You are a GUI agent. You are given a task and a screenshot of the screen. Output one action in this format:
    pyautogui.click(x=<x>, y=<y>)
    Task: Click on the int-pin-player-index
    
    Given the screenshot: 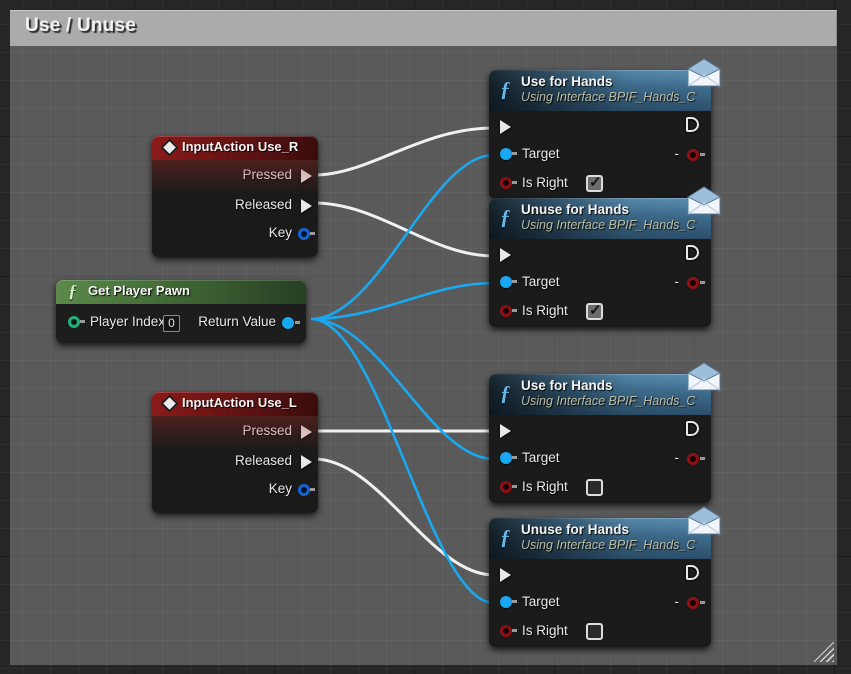 What is the action you would take?
    pyautogui.click(x=74, y=322)
    